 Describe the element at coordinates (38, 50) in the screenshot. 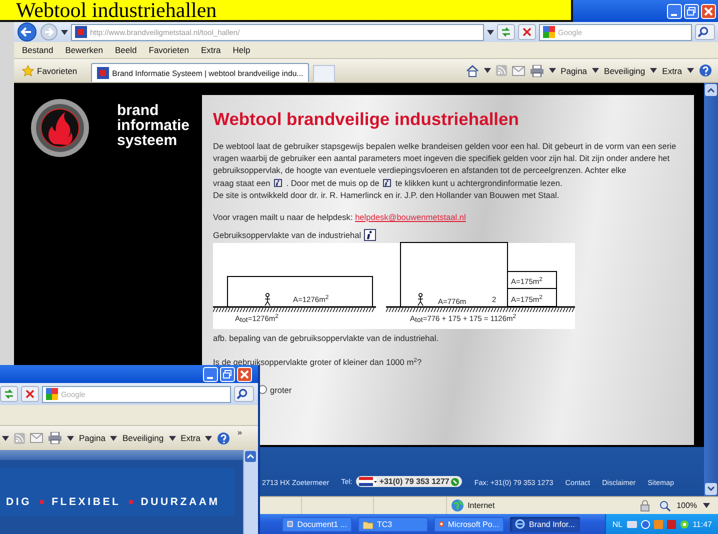

I see `menu-item: Bestand` at that location.